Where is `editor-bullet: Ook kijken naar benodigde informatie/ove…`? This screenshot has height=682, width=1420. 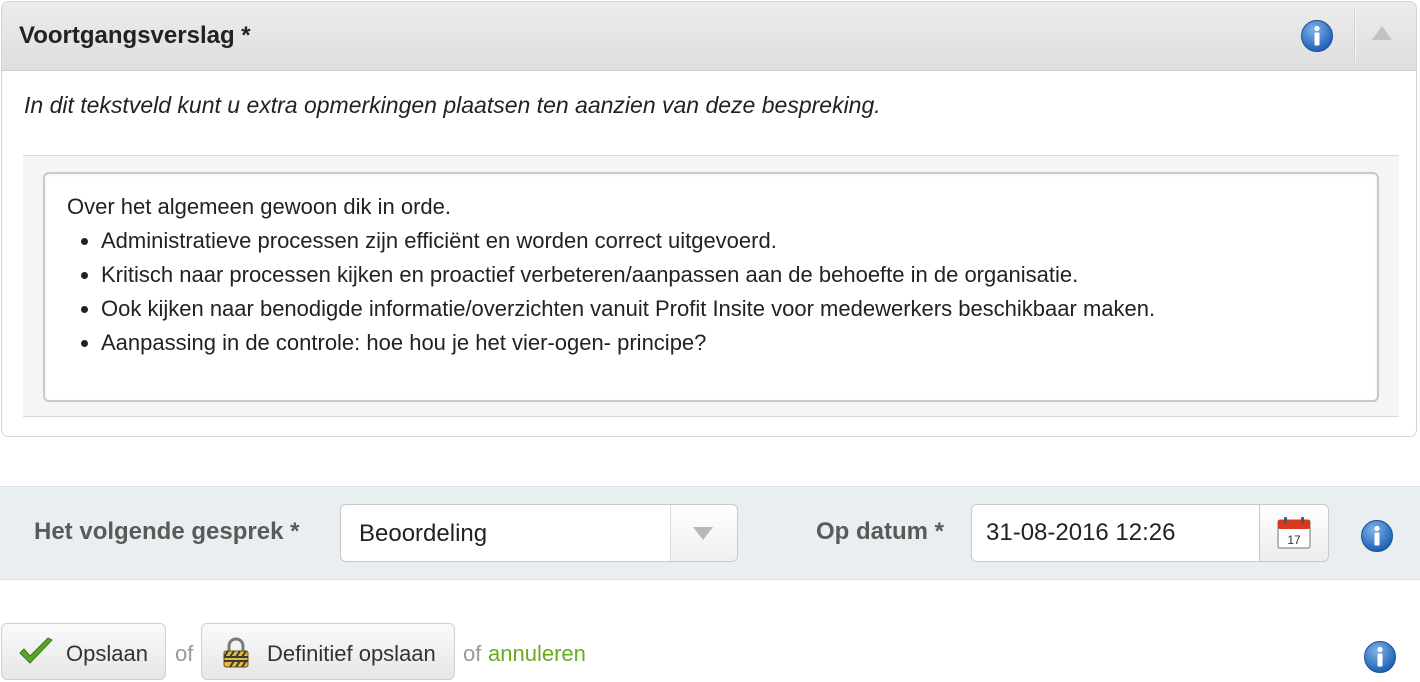
editor-bullet: Ook kijken naar benodigde informatie/ove… is located at coordinates (728, 309).